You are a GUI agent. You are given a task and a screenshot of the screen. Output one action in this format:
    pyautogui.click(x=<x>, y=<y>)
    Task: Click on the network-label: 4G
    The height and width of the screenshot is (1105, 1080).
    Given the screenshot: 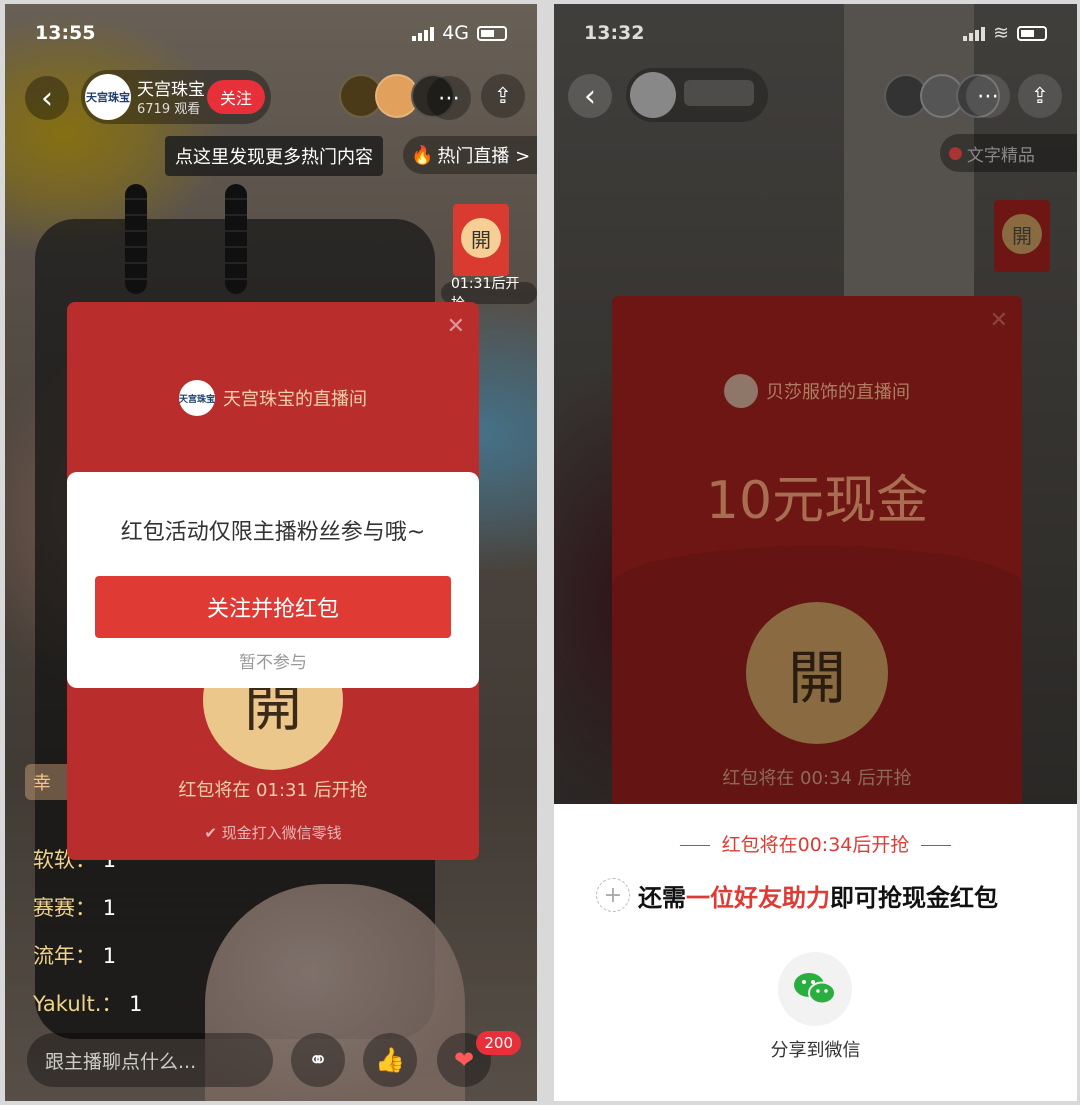 What is the action you would take?
    pyautogui.click(x=455, y=33)
    